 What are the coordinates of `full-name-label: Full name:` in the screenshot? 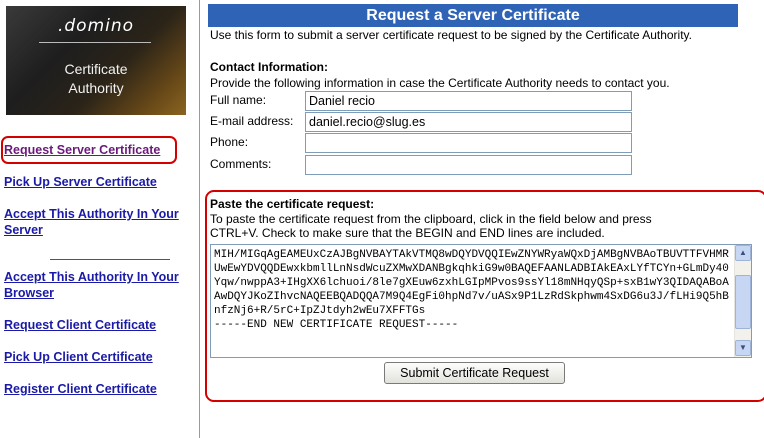 It's located at (238, 100).